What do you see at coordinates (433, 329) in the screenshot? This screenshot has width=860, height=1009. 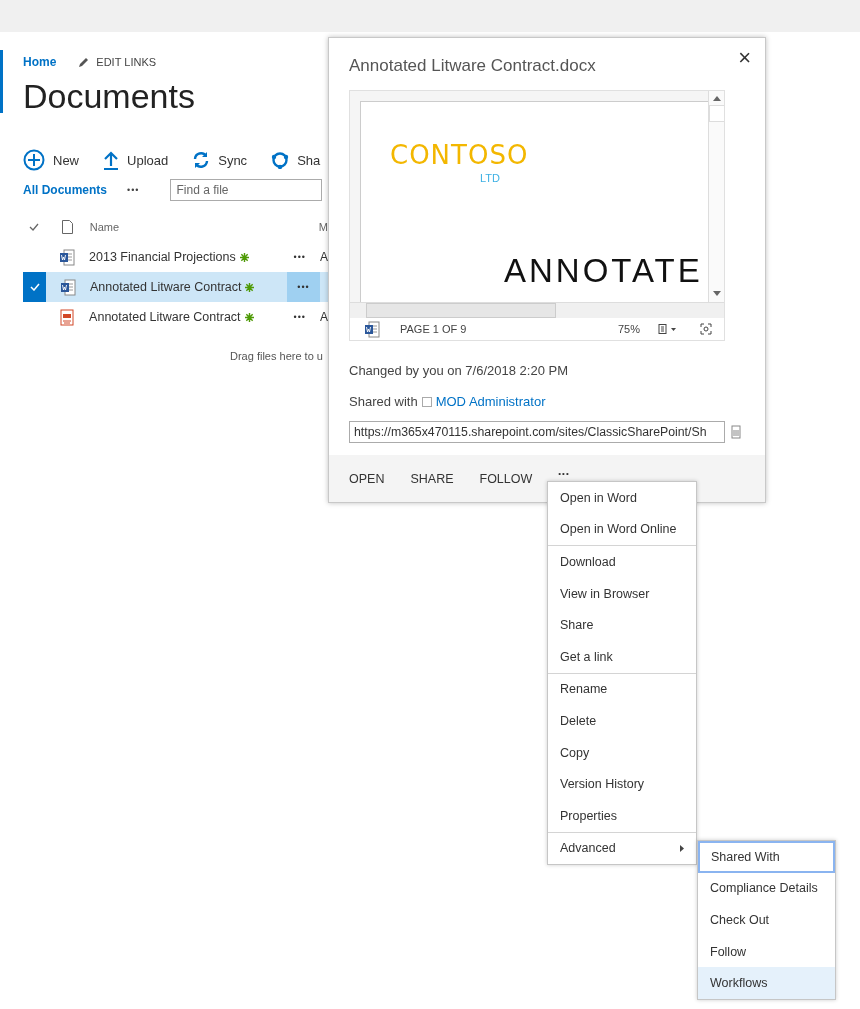 I see `page-indicator: PAGE 1 OF 9` at bounding box center [433, 329].